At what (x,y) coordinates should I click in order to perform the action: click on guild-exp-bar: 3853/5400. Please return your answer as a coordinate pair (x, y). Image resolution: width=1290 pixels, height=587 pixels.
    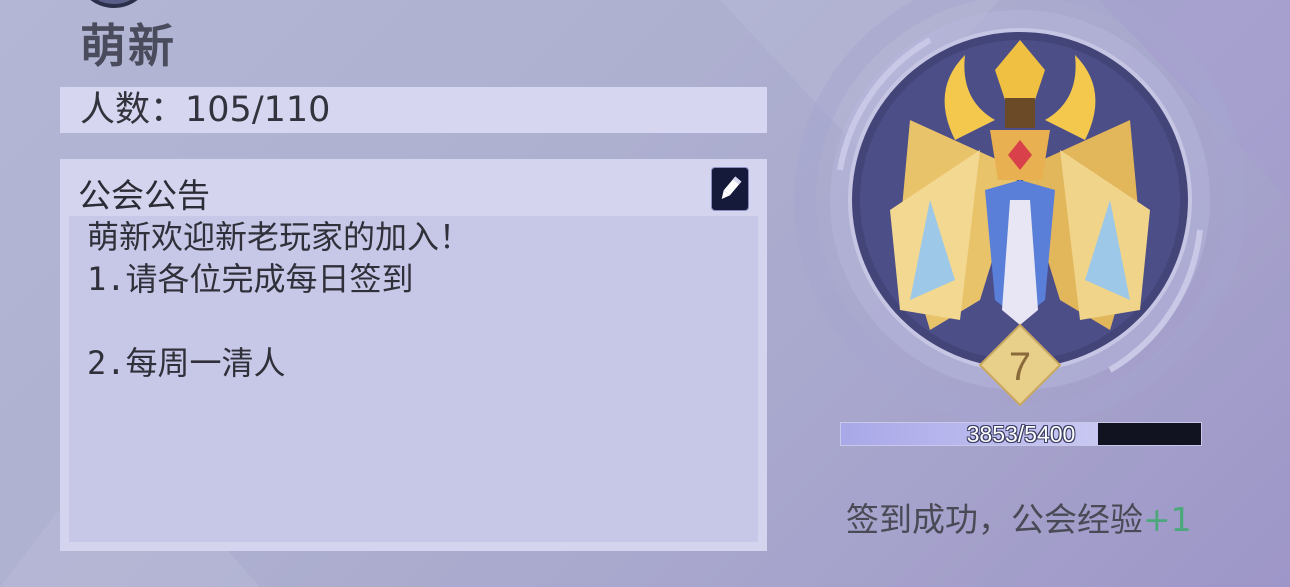
    Looking at the image, I should click on (1021, 434).